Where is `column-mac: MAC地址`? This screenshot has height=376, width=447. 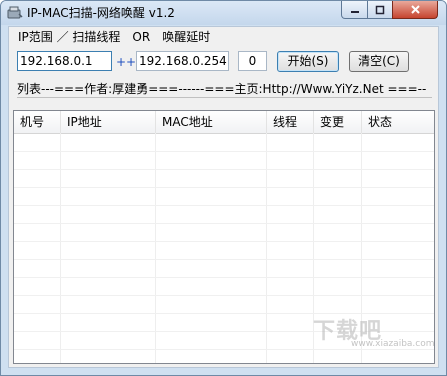
column-mac: MAC地址 is located at coordinates (211, 122).